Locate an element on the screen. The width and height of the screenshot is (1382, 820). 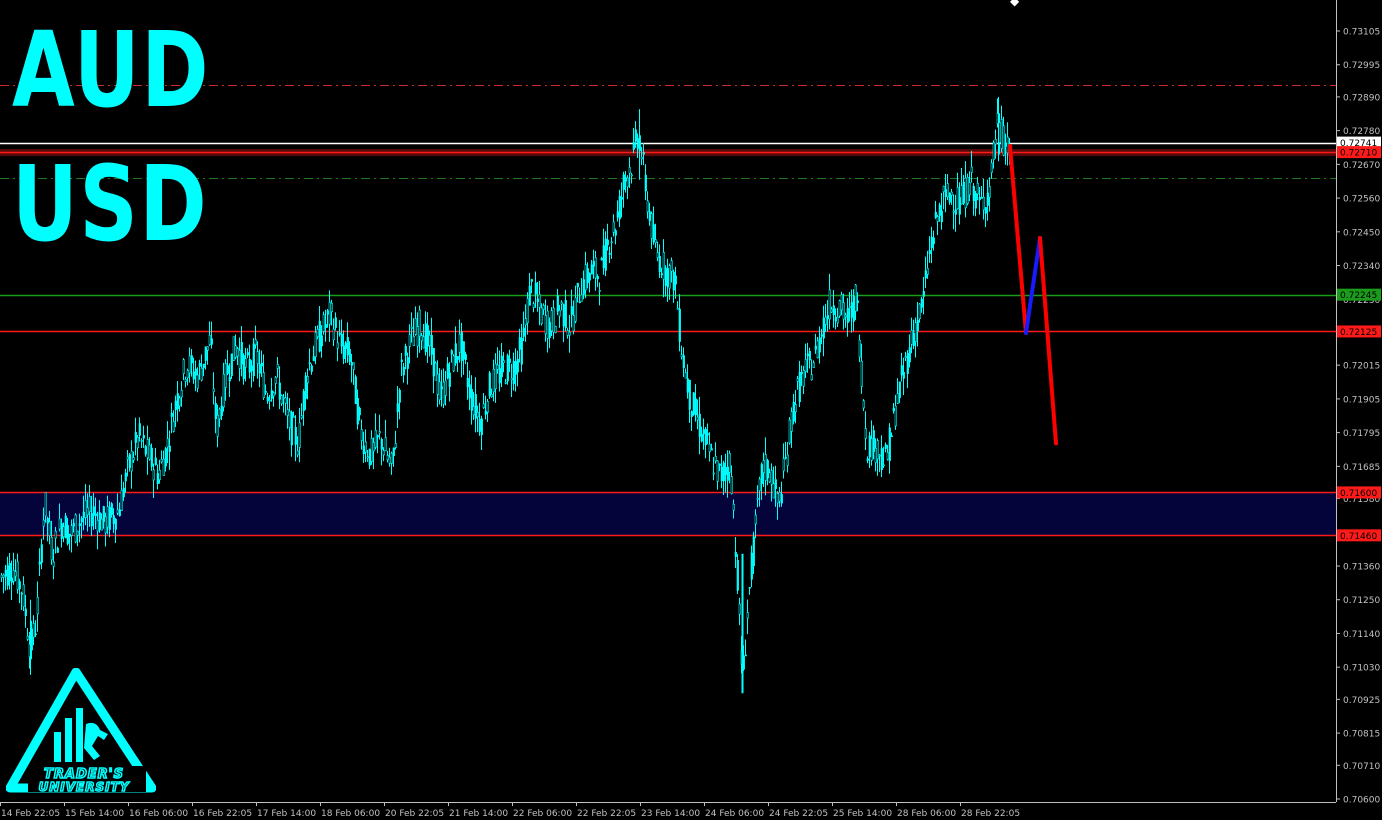
y-tick-label: 0.71685 is located at coordinates (1361, 468).